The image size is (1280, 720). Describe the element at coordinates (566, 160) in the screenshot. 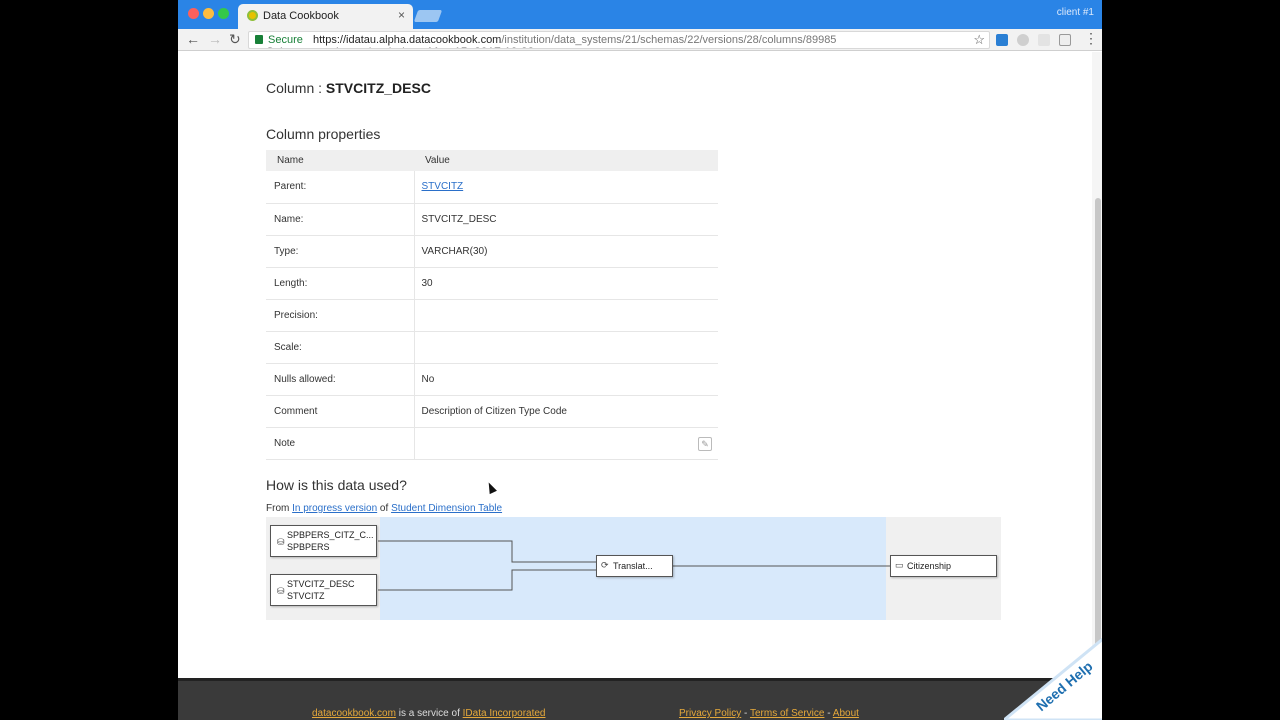

I see `header-value: Value` at that location.